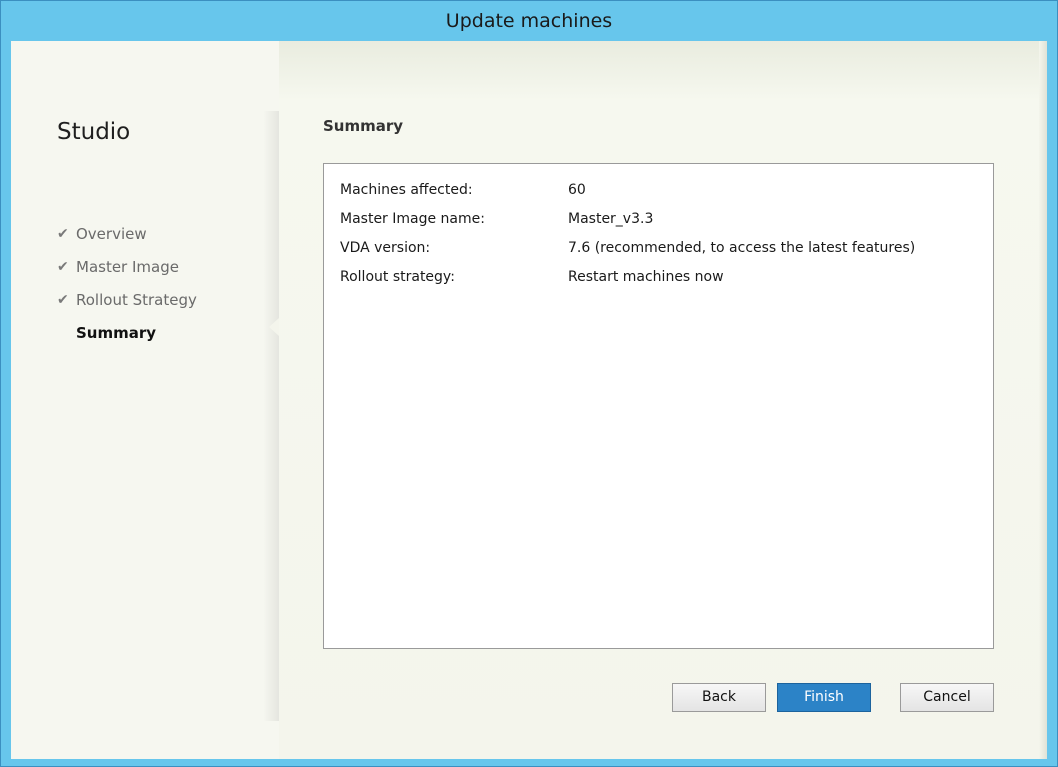 The width and height of the screenshot is (1058, 767). I want to click on summary-value: 60, so click(577, 190).